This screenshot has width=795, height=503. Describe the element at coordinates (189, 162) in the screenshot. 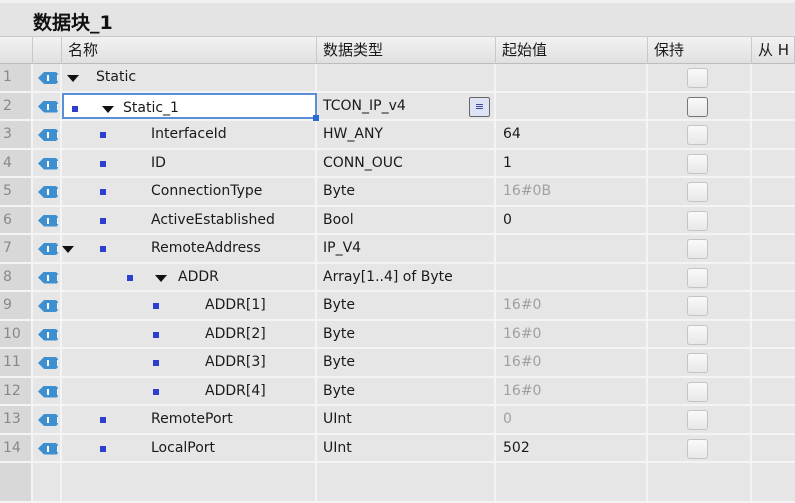

I see `name-cell: ID` at that location.